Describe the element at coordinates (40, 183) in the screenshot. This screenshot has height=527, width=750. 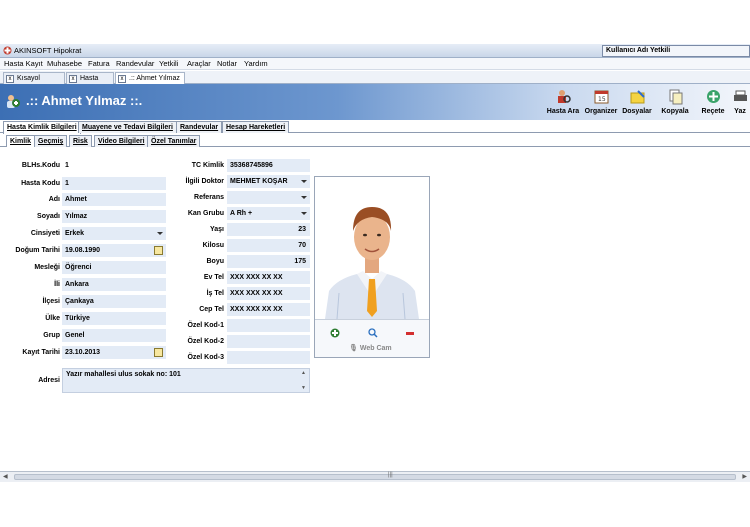
I see `label-patient-code: Hasta Kodu` at that location.